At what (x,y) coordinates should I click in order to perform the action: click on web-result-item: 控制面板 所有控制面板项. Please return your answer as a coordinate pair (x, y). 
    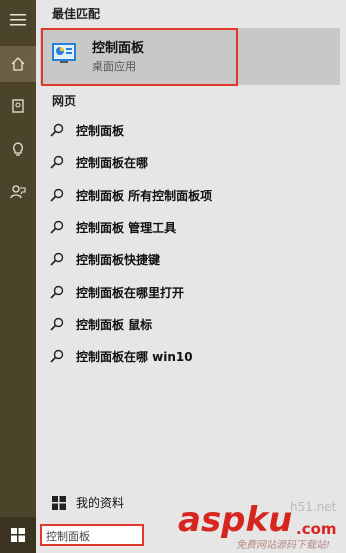
    Looking at the image, I should click on (191, 195).